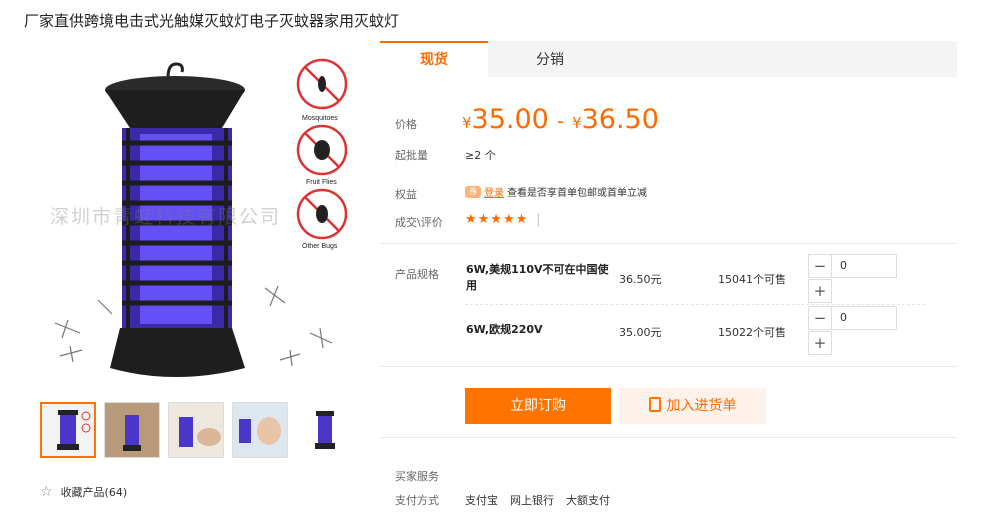  What do you see at coordinates (321, 182) in the screenshot?
I see `label-fruit-flies: Fruit Flies` at bounding box center [321, 182].